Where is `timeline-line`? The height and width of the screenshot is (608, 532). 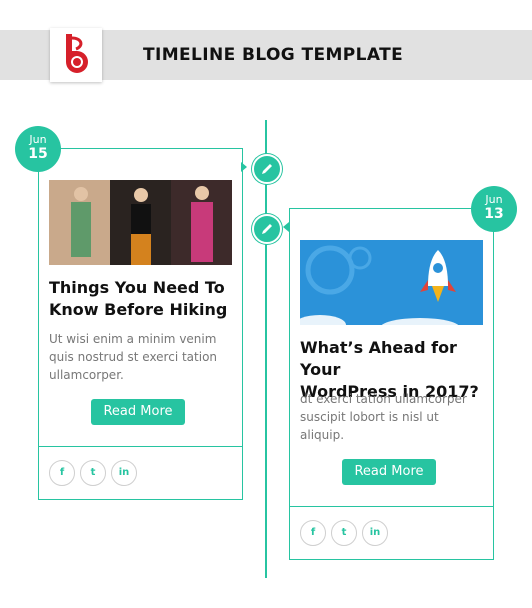
timeline-line is located at coordinates (266, 349).